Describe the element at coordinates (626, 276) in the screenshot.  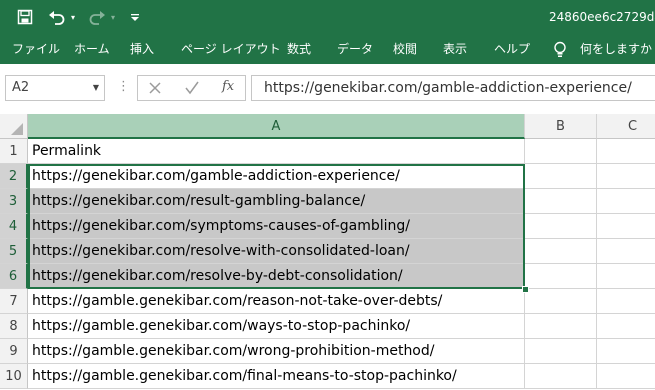
I see `cell-c6` at that location.